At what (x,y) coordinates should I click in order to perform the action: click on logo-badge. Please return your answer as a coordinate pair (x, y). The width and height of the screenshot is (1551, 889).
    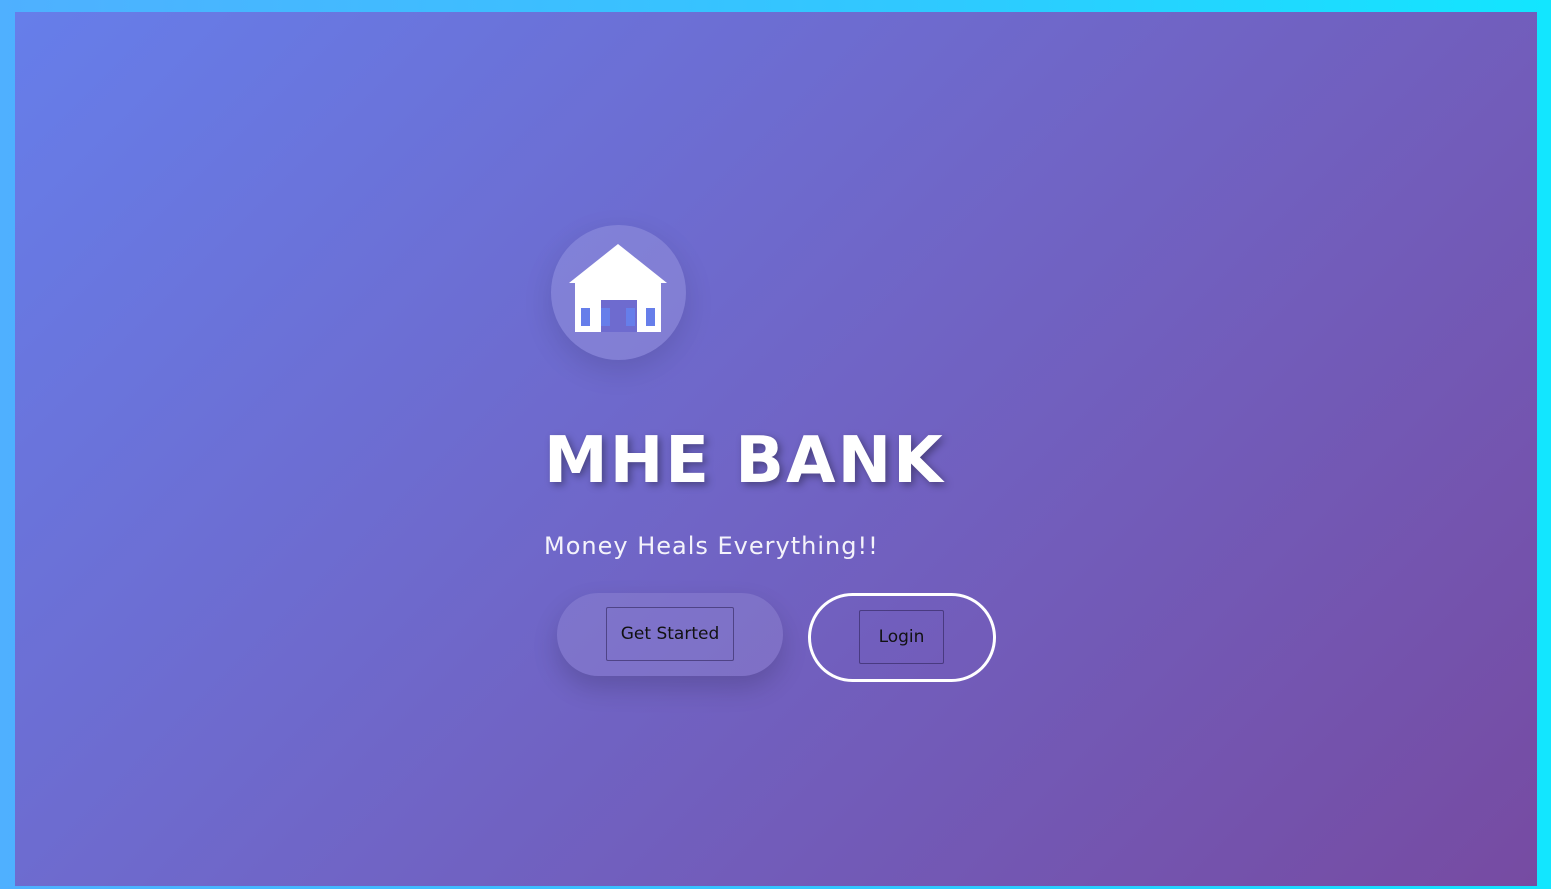
    Looking at the image, I should click on (618, 292).